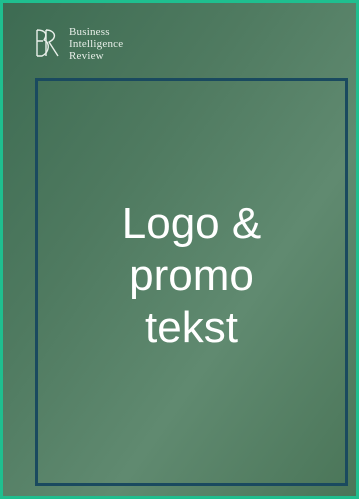 The image size is (359, 499). I want to click on promo-line-3: tekst, so click(191, 327).